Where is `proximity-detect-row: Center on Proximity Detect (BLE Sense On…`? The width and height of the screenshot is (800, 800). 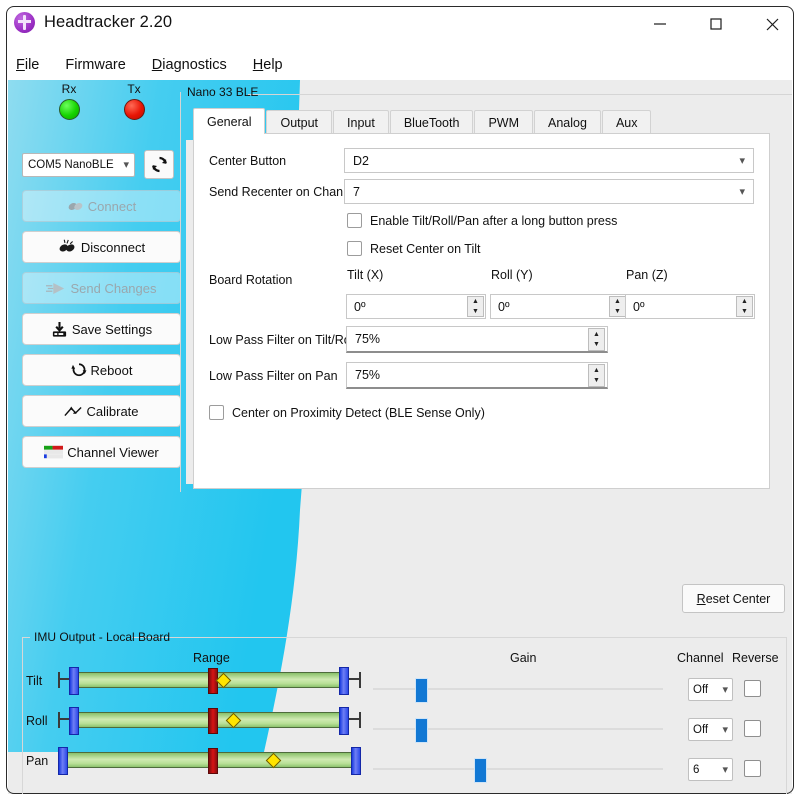
proximity-detect-row: Center on Proximity Detect (BLE Sense On… is located at coordinates (347, 412).